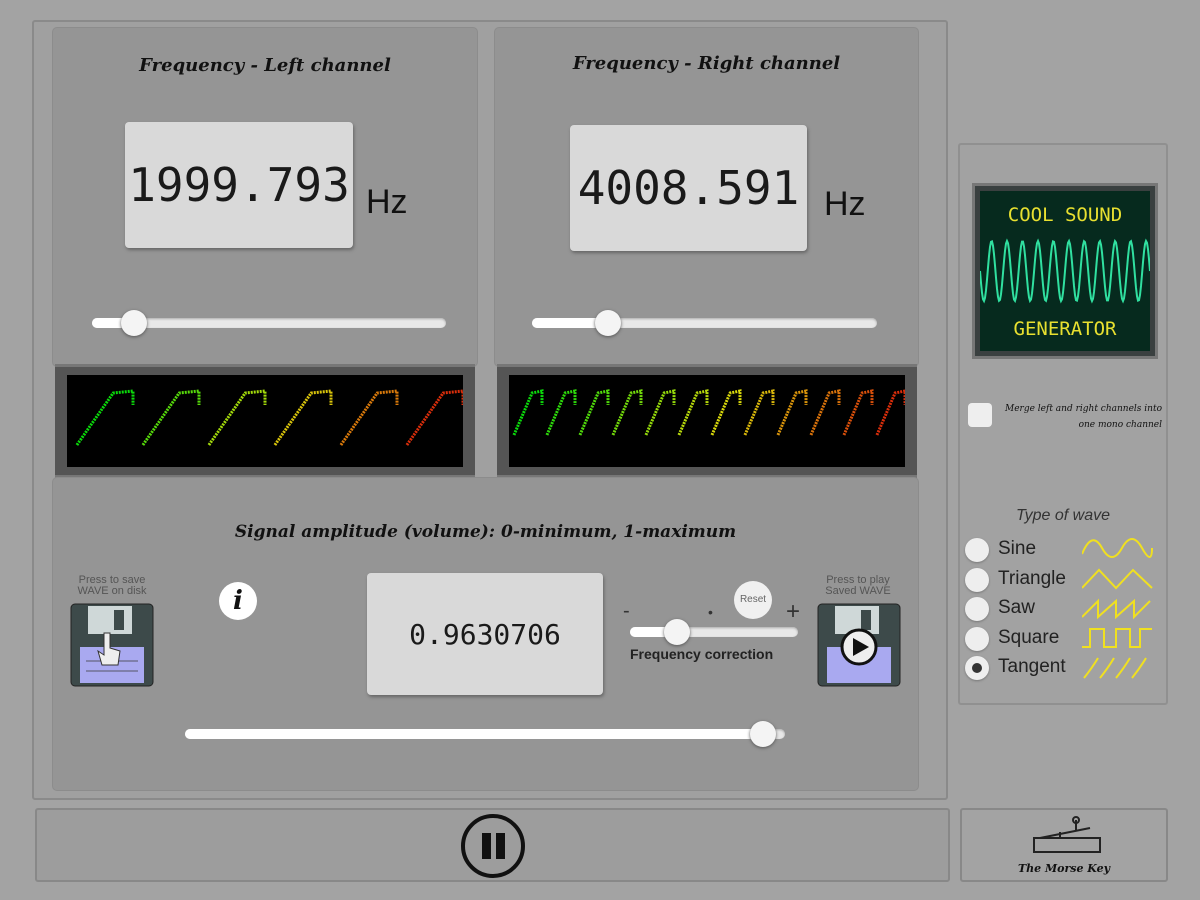 Image resolution: width=1200 pixels, height=900 pixels. What do you see at coordinates (500, 846) in the screenshot?
I see `pause-icon-bar` at bounding box center [500, 846].